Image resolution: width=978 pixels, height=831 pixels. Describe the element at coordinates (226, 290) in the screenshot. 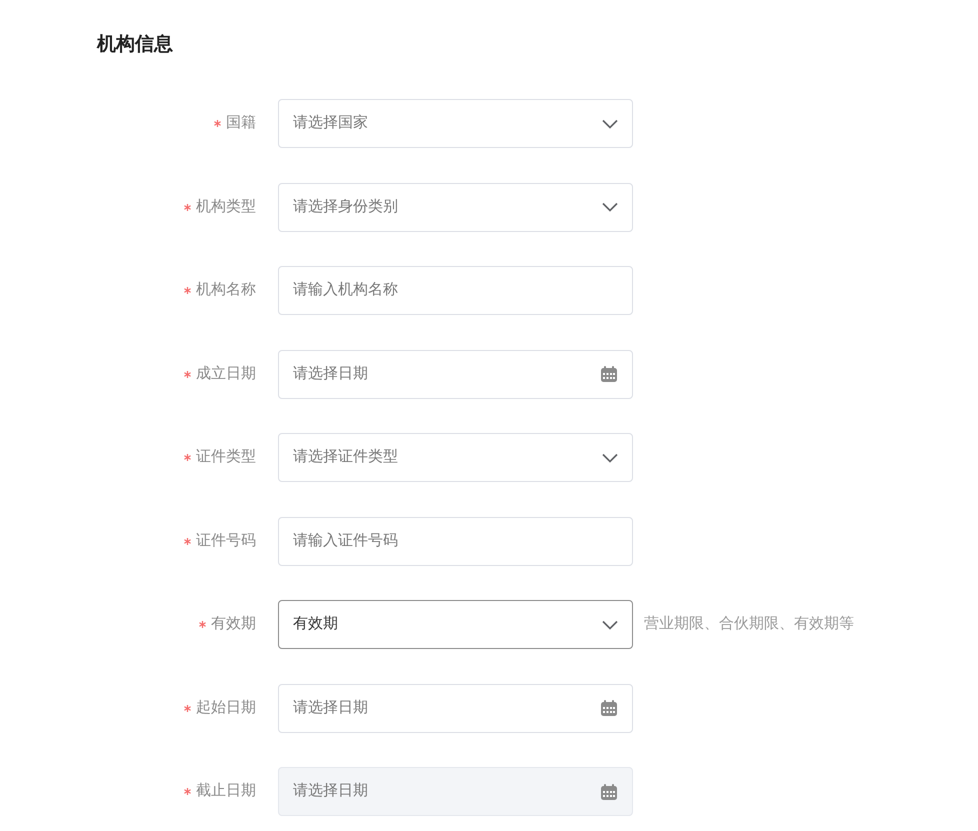

I see `field-label: 机构名称` at that location.